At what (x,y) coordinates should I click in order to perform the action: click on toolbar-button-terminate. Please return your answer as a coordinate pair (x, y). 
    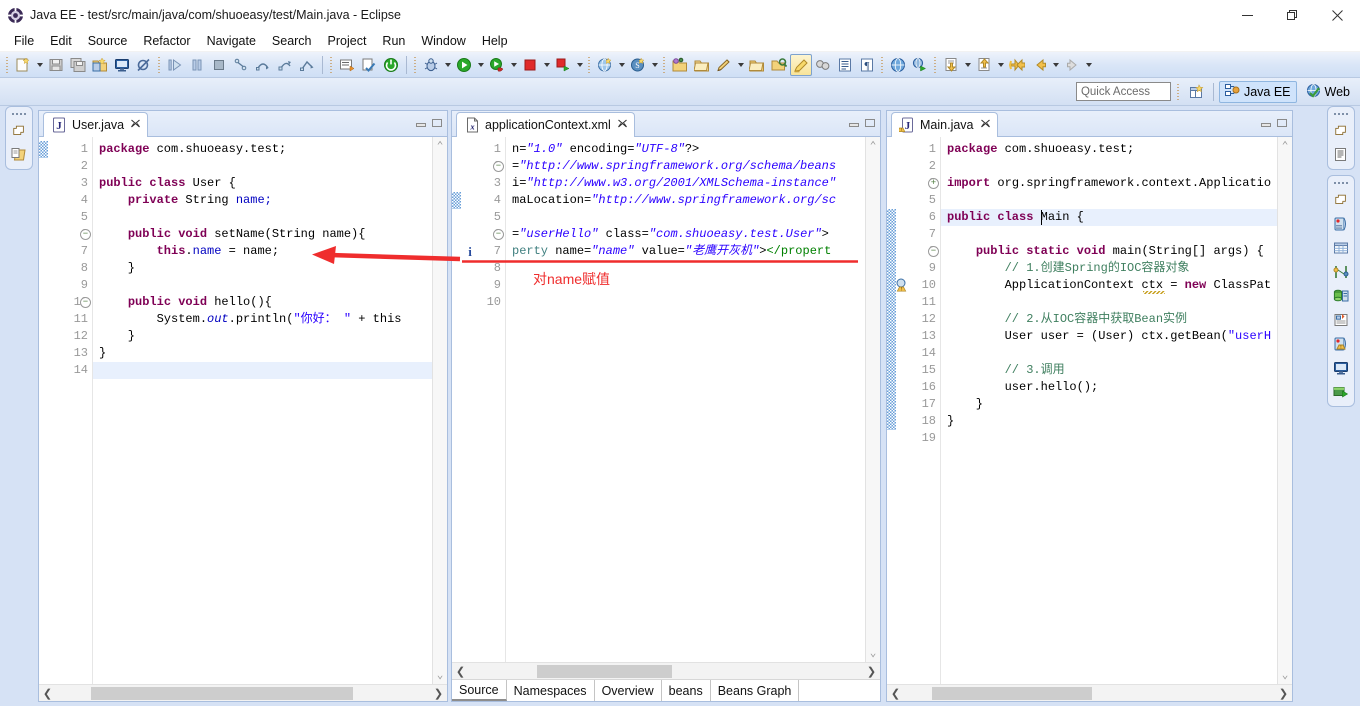
    Looking at the image, I should click on (219, 65).